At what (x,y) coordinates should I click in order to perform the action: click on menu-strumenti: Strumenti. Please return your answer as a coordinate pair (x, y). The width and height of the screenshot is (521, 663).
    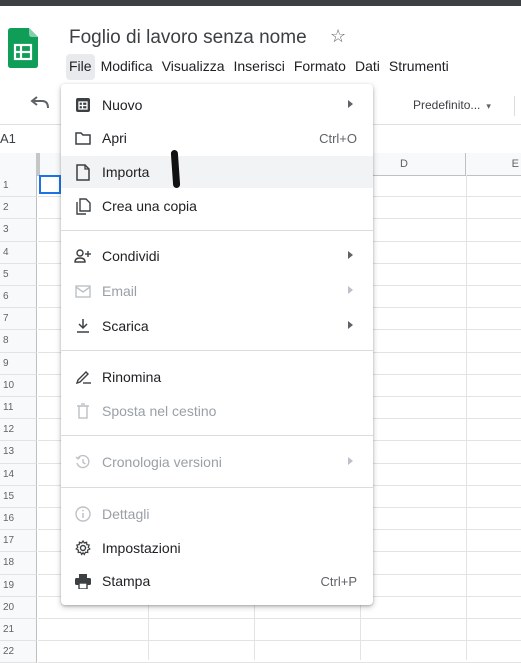
    Looking at the image, I should click on (419, 67).